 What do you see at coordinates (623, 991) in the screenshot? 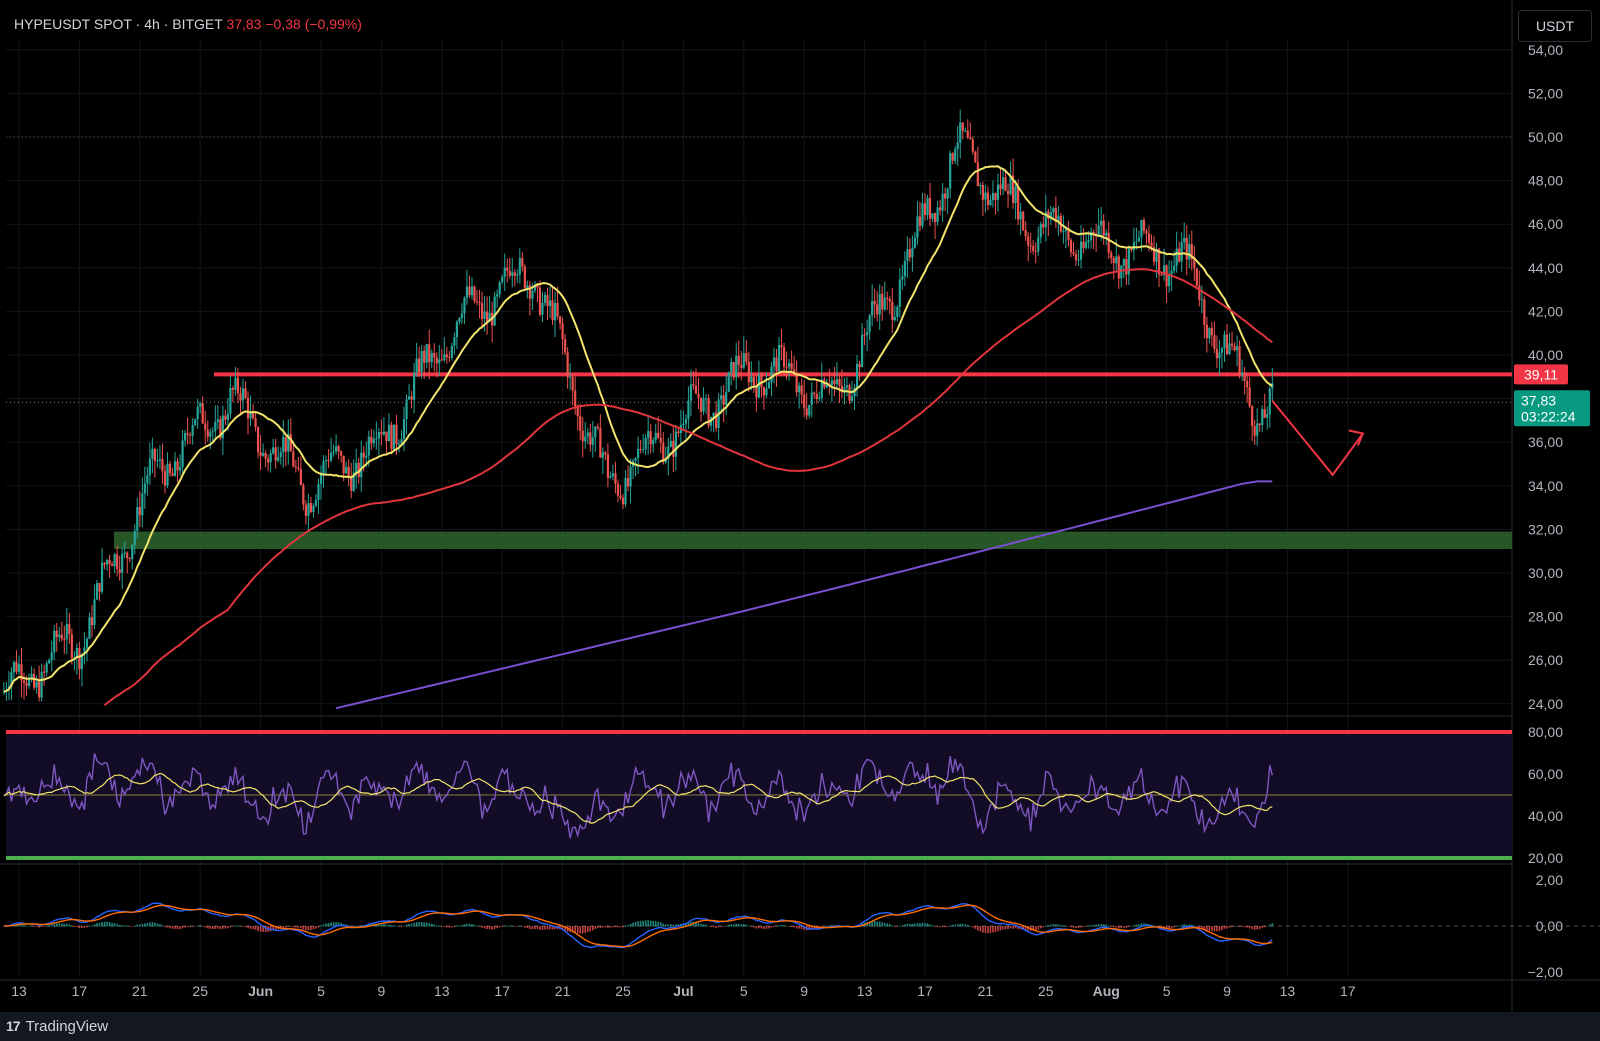
I see `time-axis-label: 25` at bounding box center [623, 991].